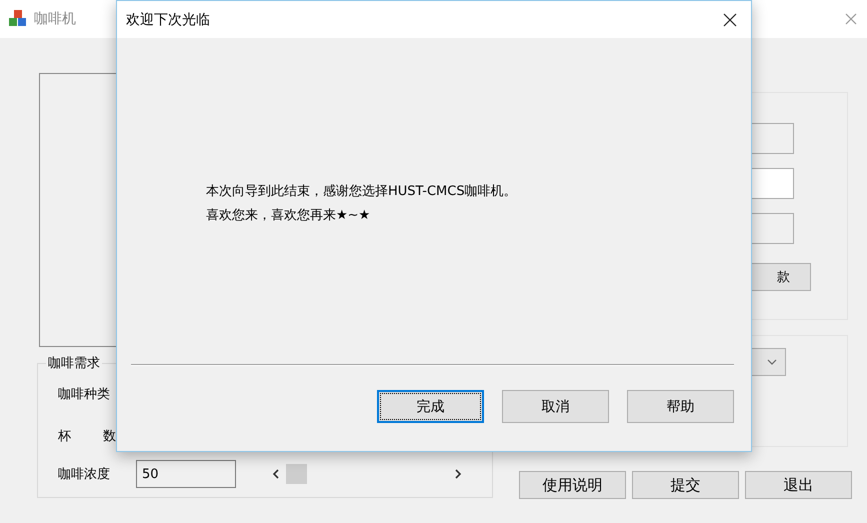  What do you see at coordinates (64, 436) in the screenshot?
I see `field-label: 杯` at bounding box center [64, 436].